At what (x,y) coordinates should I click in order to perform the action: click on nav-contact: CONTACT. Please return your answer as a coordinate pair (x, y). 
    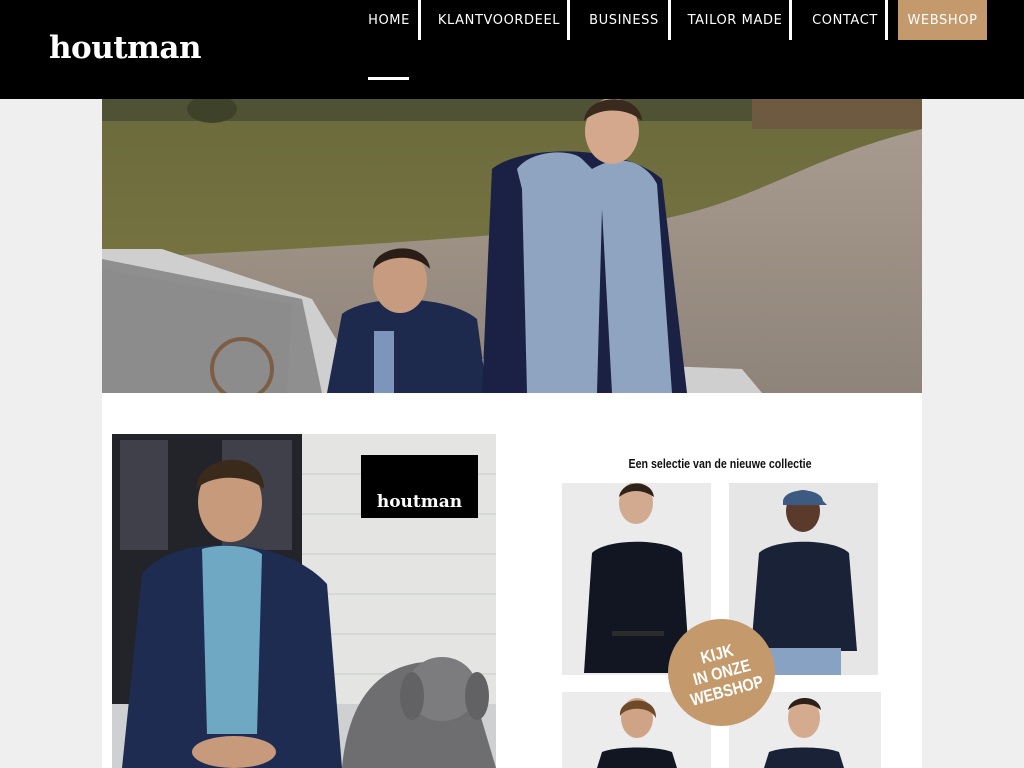
    Looking at the image, I should click on (845, 20).